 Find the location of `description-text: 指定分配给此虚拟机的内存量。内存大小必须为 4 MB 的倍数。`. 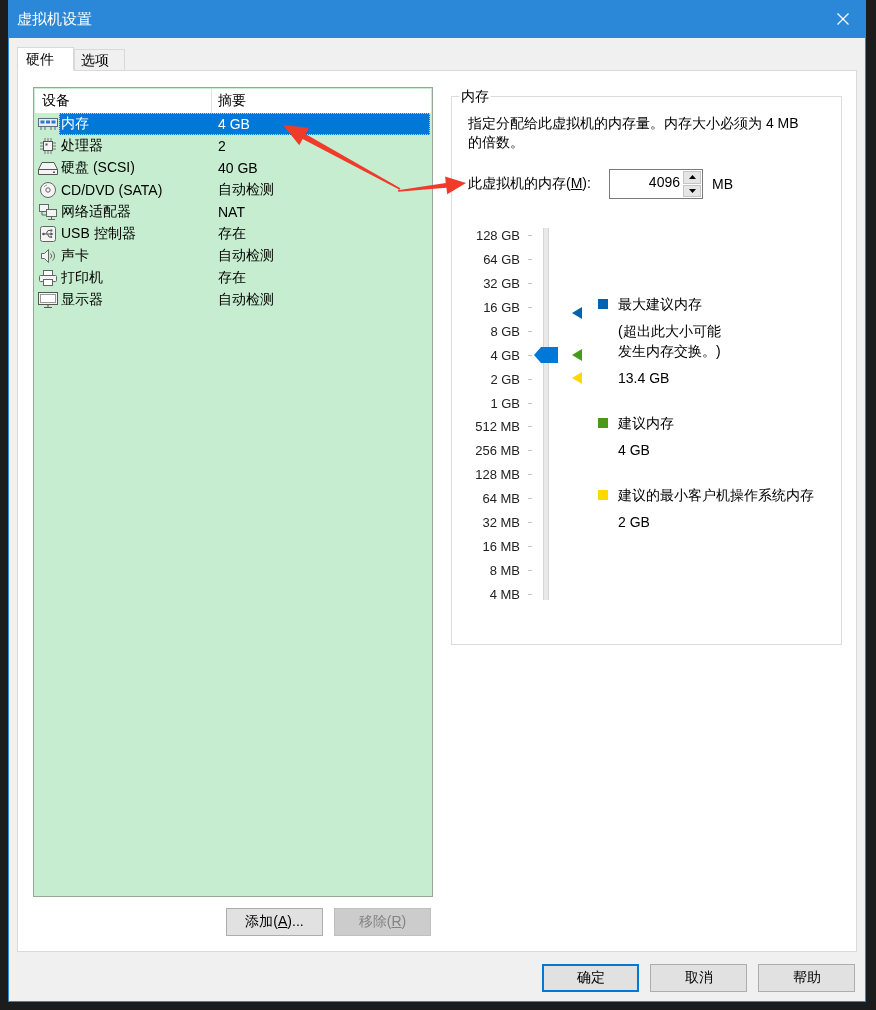

description-text: 指定分配给此虚拟机的内存量。内存大小必须为 4 MB 的倍数。 is located at coordinates (634, 133).